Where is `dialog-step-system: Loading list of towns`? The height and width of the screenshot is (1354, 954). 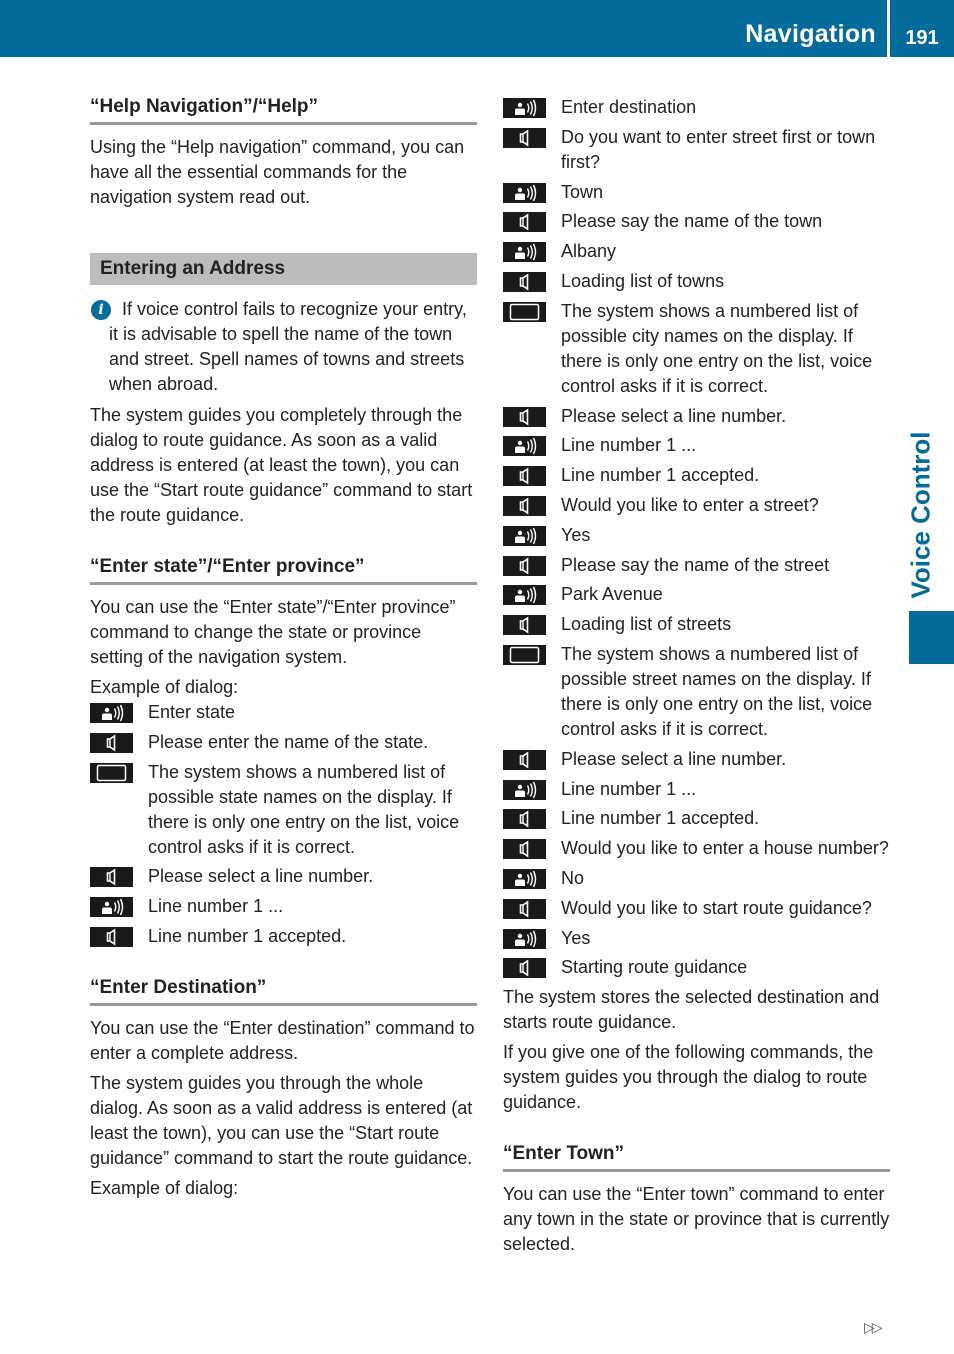 dialog-step-system: Loading list of towns is located at coordinates (696, 281).